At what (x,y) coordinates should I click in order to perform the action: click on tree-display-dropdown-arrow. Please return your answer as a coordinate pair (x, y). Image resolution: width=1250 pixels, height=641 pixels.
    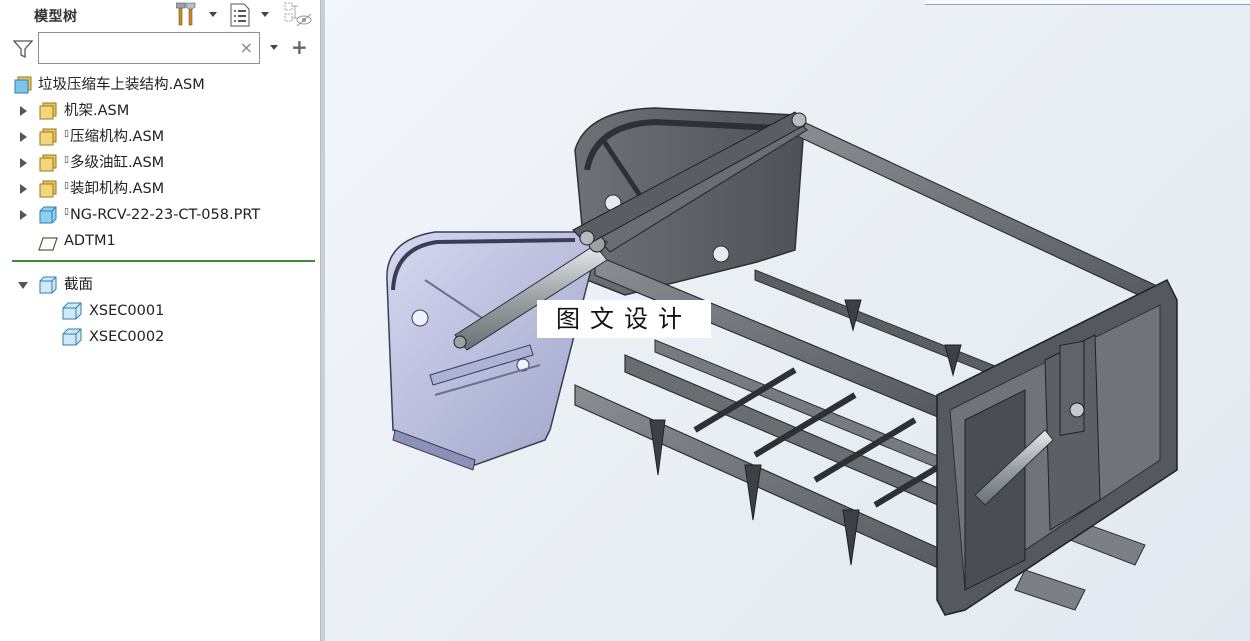
    Looking at the image, I should click on (265, 14).